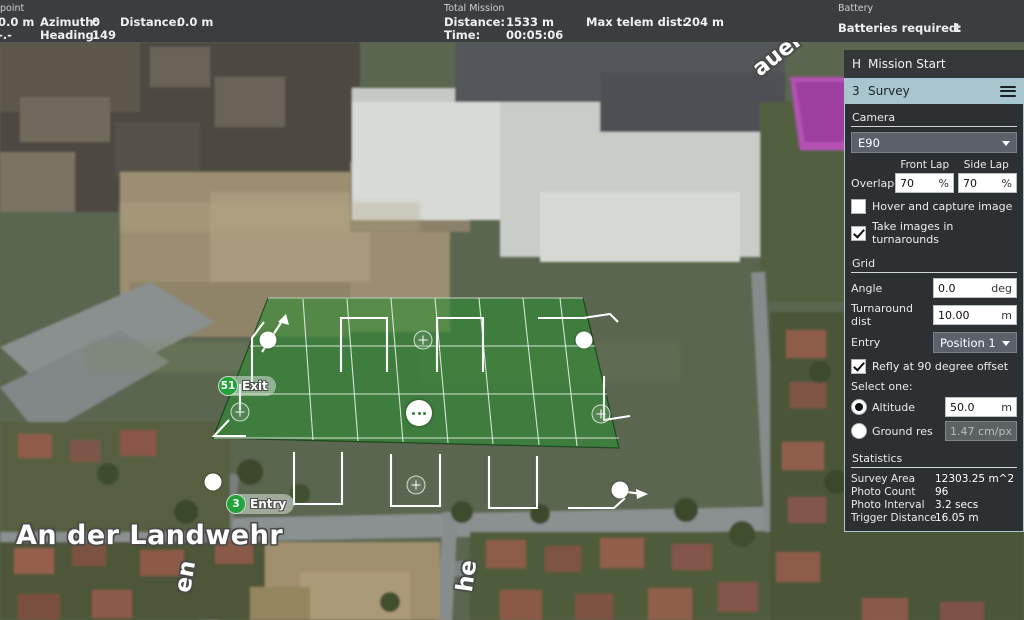  I want to click on mission-start-label: Mission Start, so click(907, 64).